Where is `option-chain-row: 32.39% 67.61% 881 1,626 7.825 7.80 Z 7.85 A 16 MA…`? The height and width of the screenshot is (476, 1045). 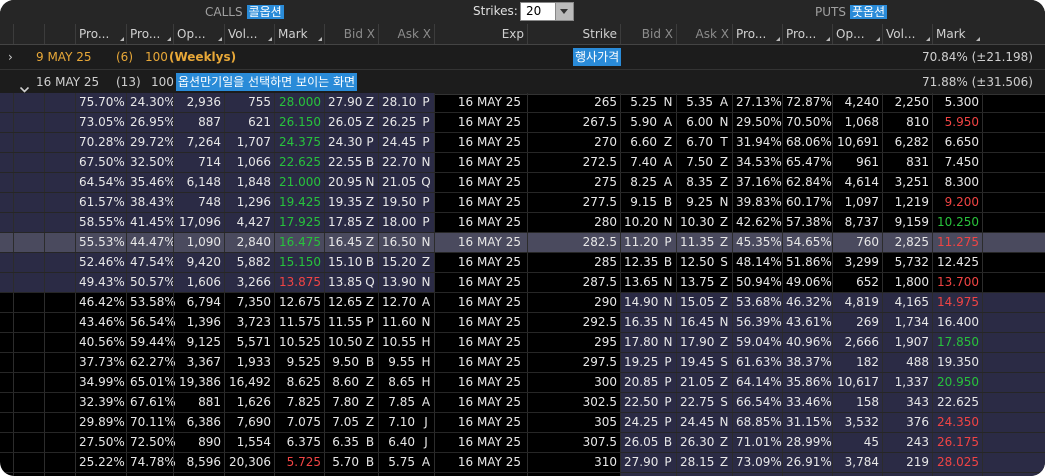
option-chain-row: 32.39% 67.61% 881 1,626 7.825 7.80 Z 7.85 A 16 MA… is located at coordinates (522, 403).